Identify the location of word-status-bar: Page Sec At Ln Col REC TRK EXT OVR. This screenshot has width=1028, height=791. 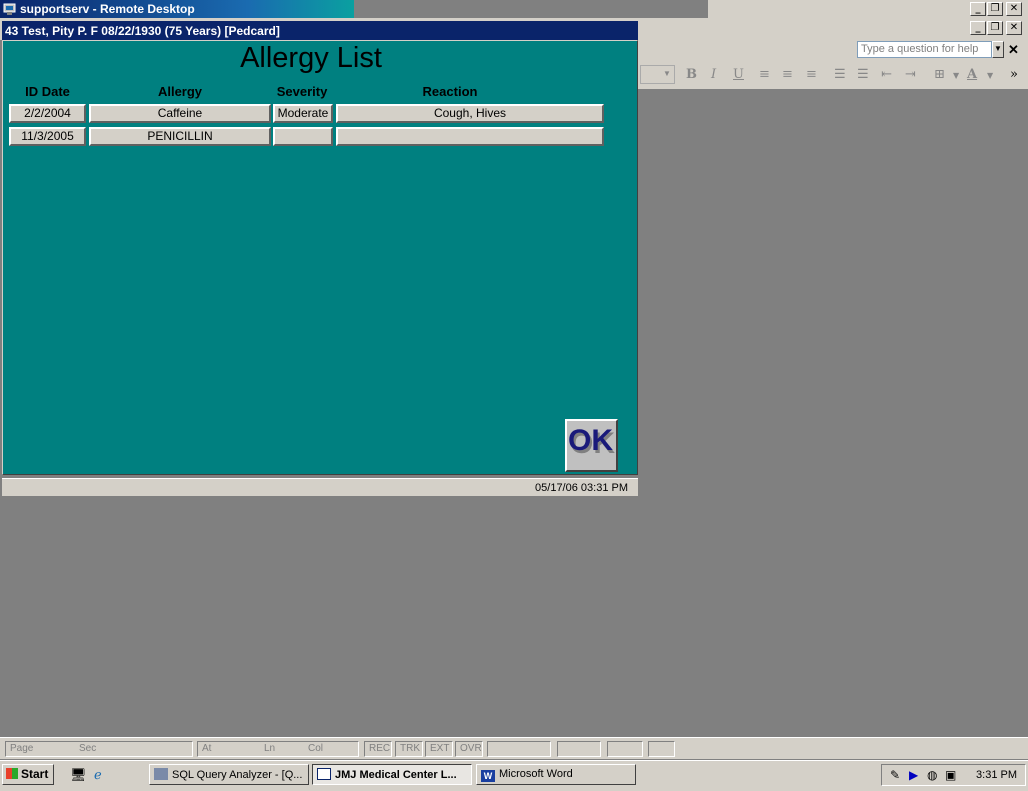
(514, 748).